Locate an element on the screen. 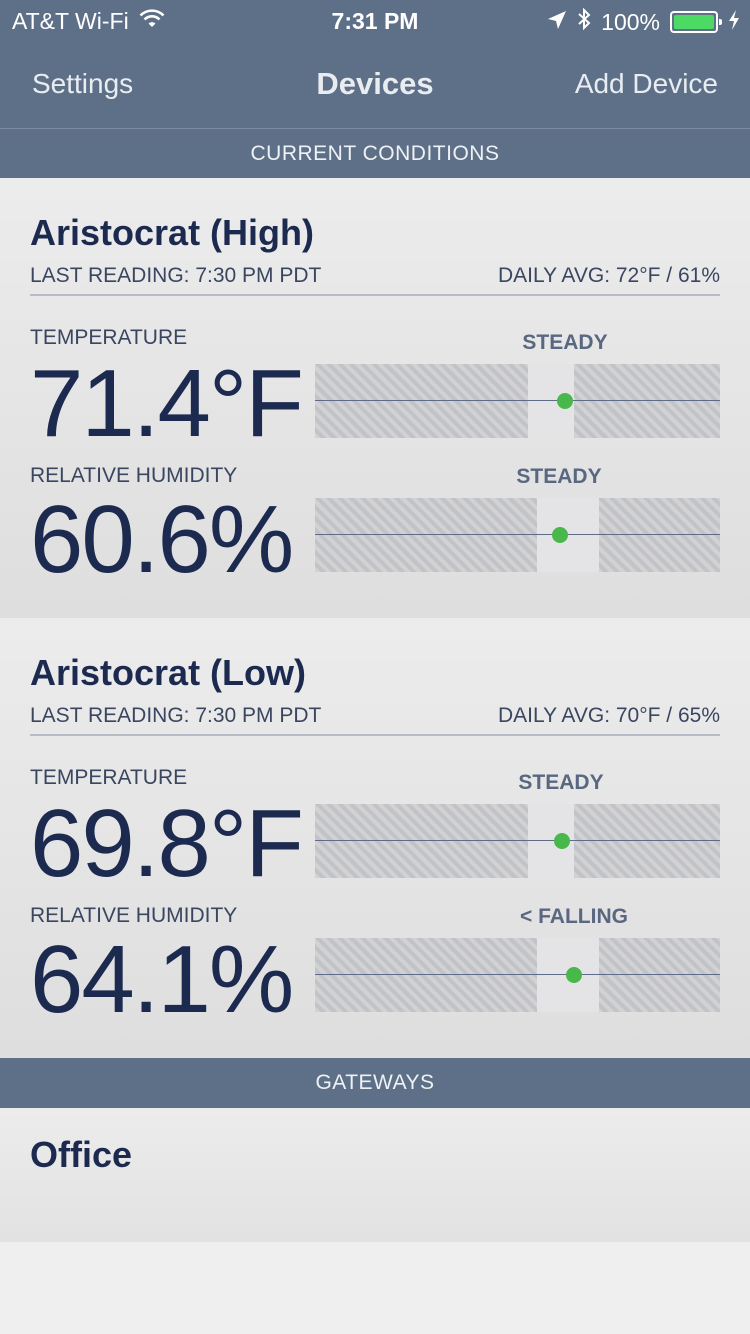 The width and height of the screenshot is (750, 1334). gateway-name: Office is located at coordinates (81, 1154).